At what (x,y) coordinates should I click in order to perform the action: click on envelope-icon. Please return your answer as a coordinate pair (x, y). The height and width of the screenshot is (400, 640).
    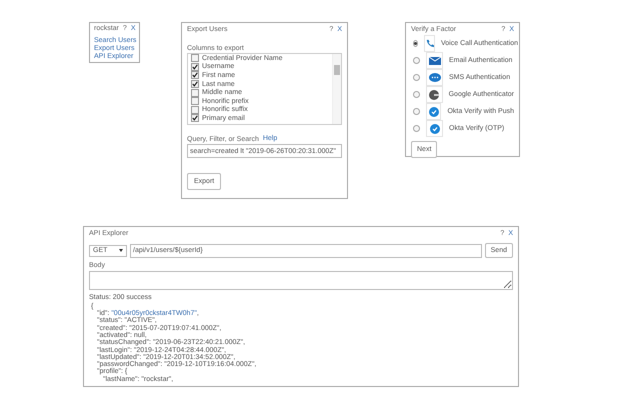
    Looking at the image, I should click on (434, 60).